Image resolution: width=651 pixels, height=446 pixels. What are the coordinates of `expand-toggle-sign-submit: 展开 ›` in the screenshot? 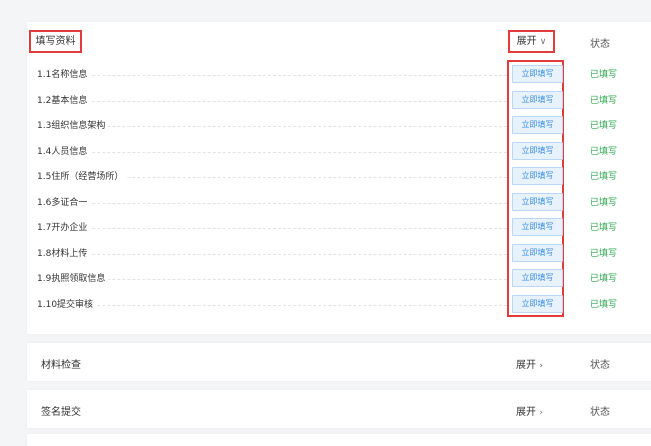 It's located at (529, 410).